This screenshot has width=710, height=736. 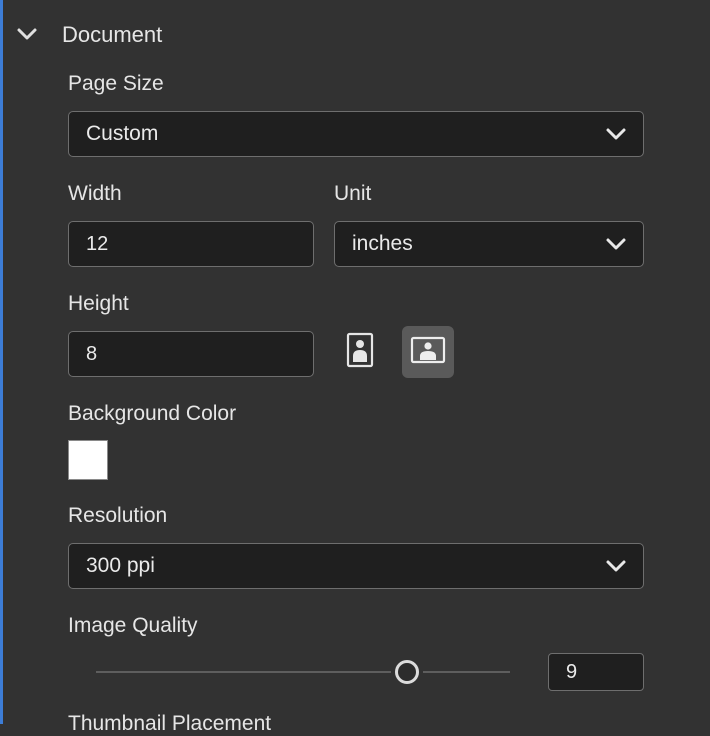 What do you see at coordinates (120, 565) in the screenshot?
I see `resolution-value: 300 ppi` at bounding box center [120, 565].